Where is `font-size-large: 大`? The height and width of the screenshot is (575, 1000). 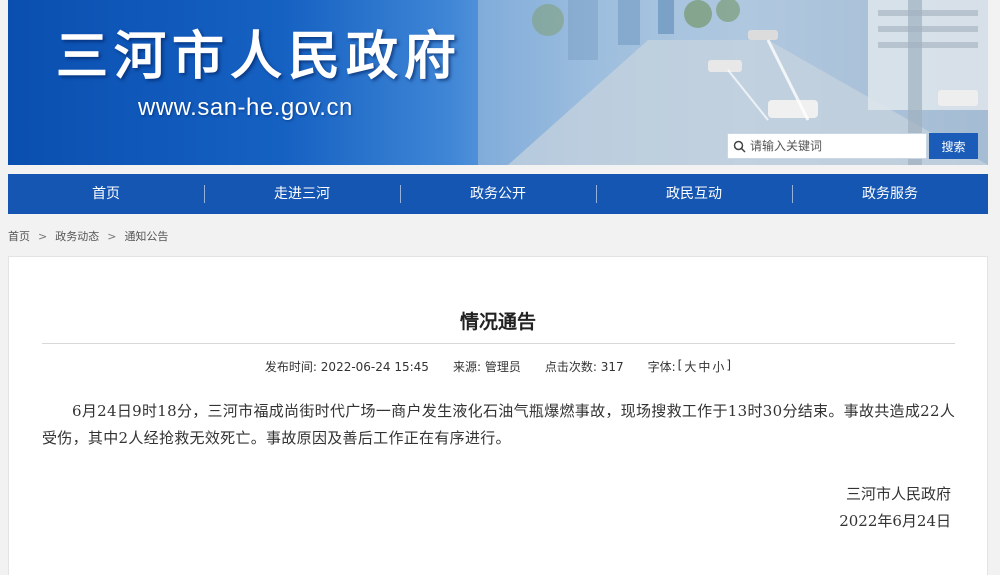 font-size-large: 大 is located at coordinates (690, 366).